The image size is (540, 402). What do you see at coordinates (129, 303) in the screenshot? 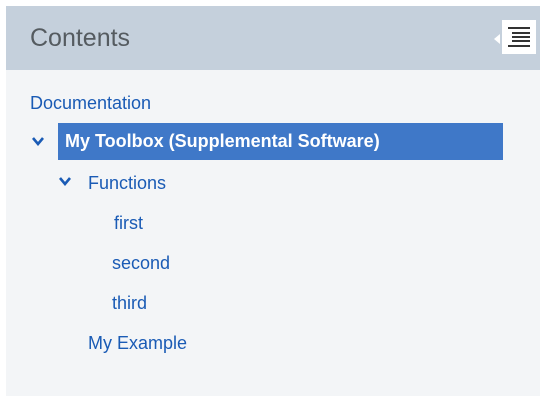
I see `tree-item-third: third` at bounding box center [129, 303].